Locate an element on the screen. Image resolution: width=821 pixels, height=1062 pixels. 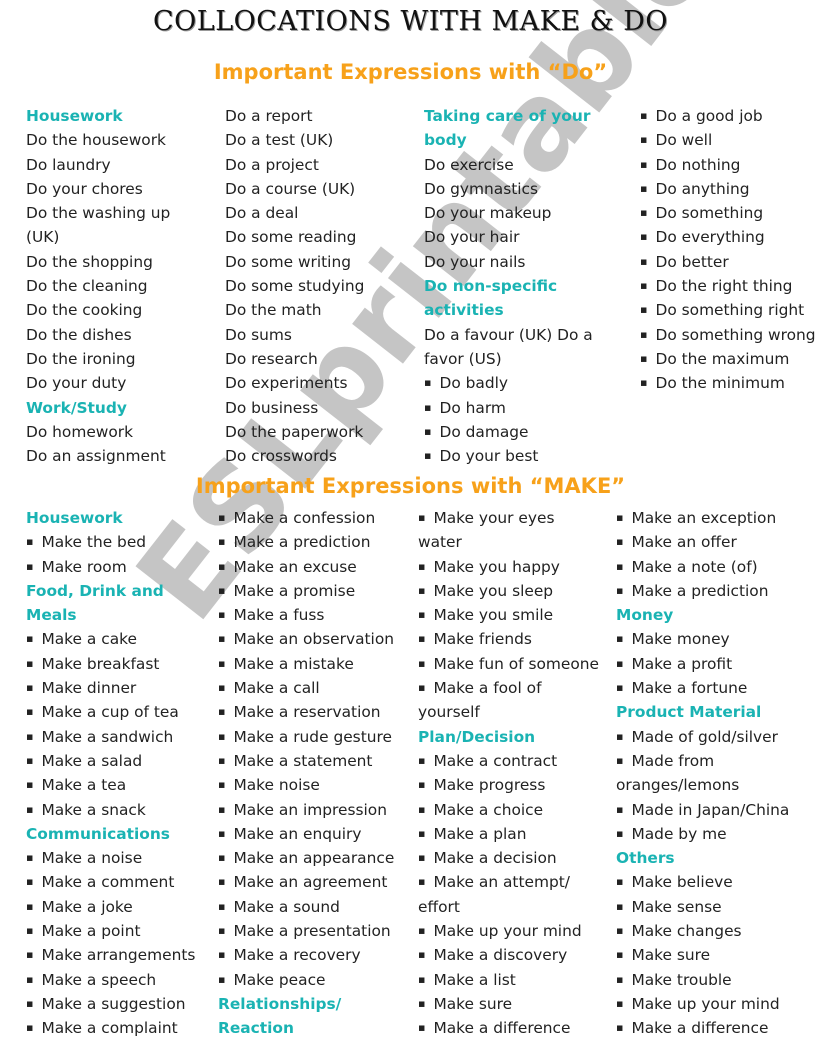
list-item: Make your eyes is located at coordinates (508, 518).